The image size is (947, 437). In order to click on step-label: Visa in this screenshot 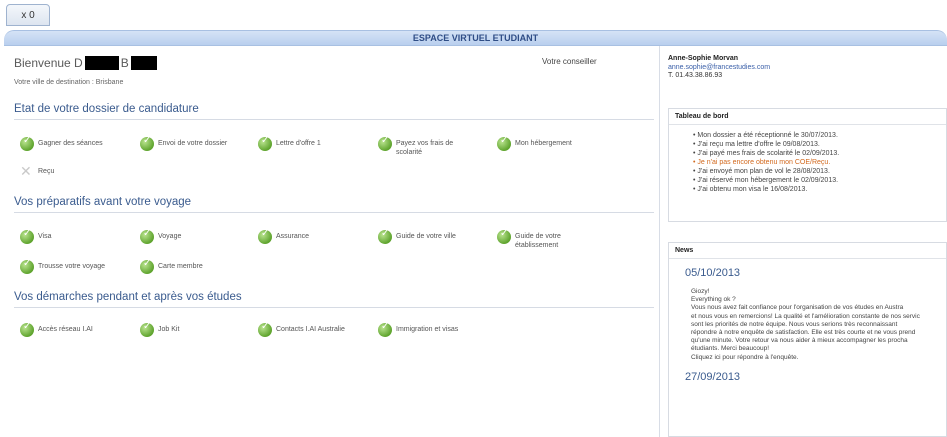, I will do `click(45, 236)`.